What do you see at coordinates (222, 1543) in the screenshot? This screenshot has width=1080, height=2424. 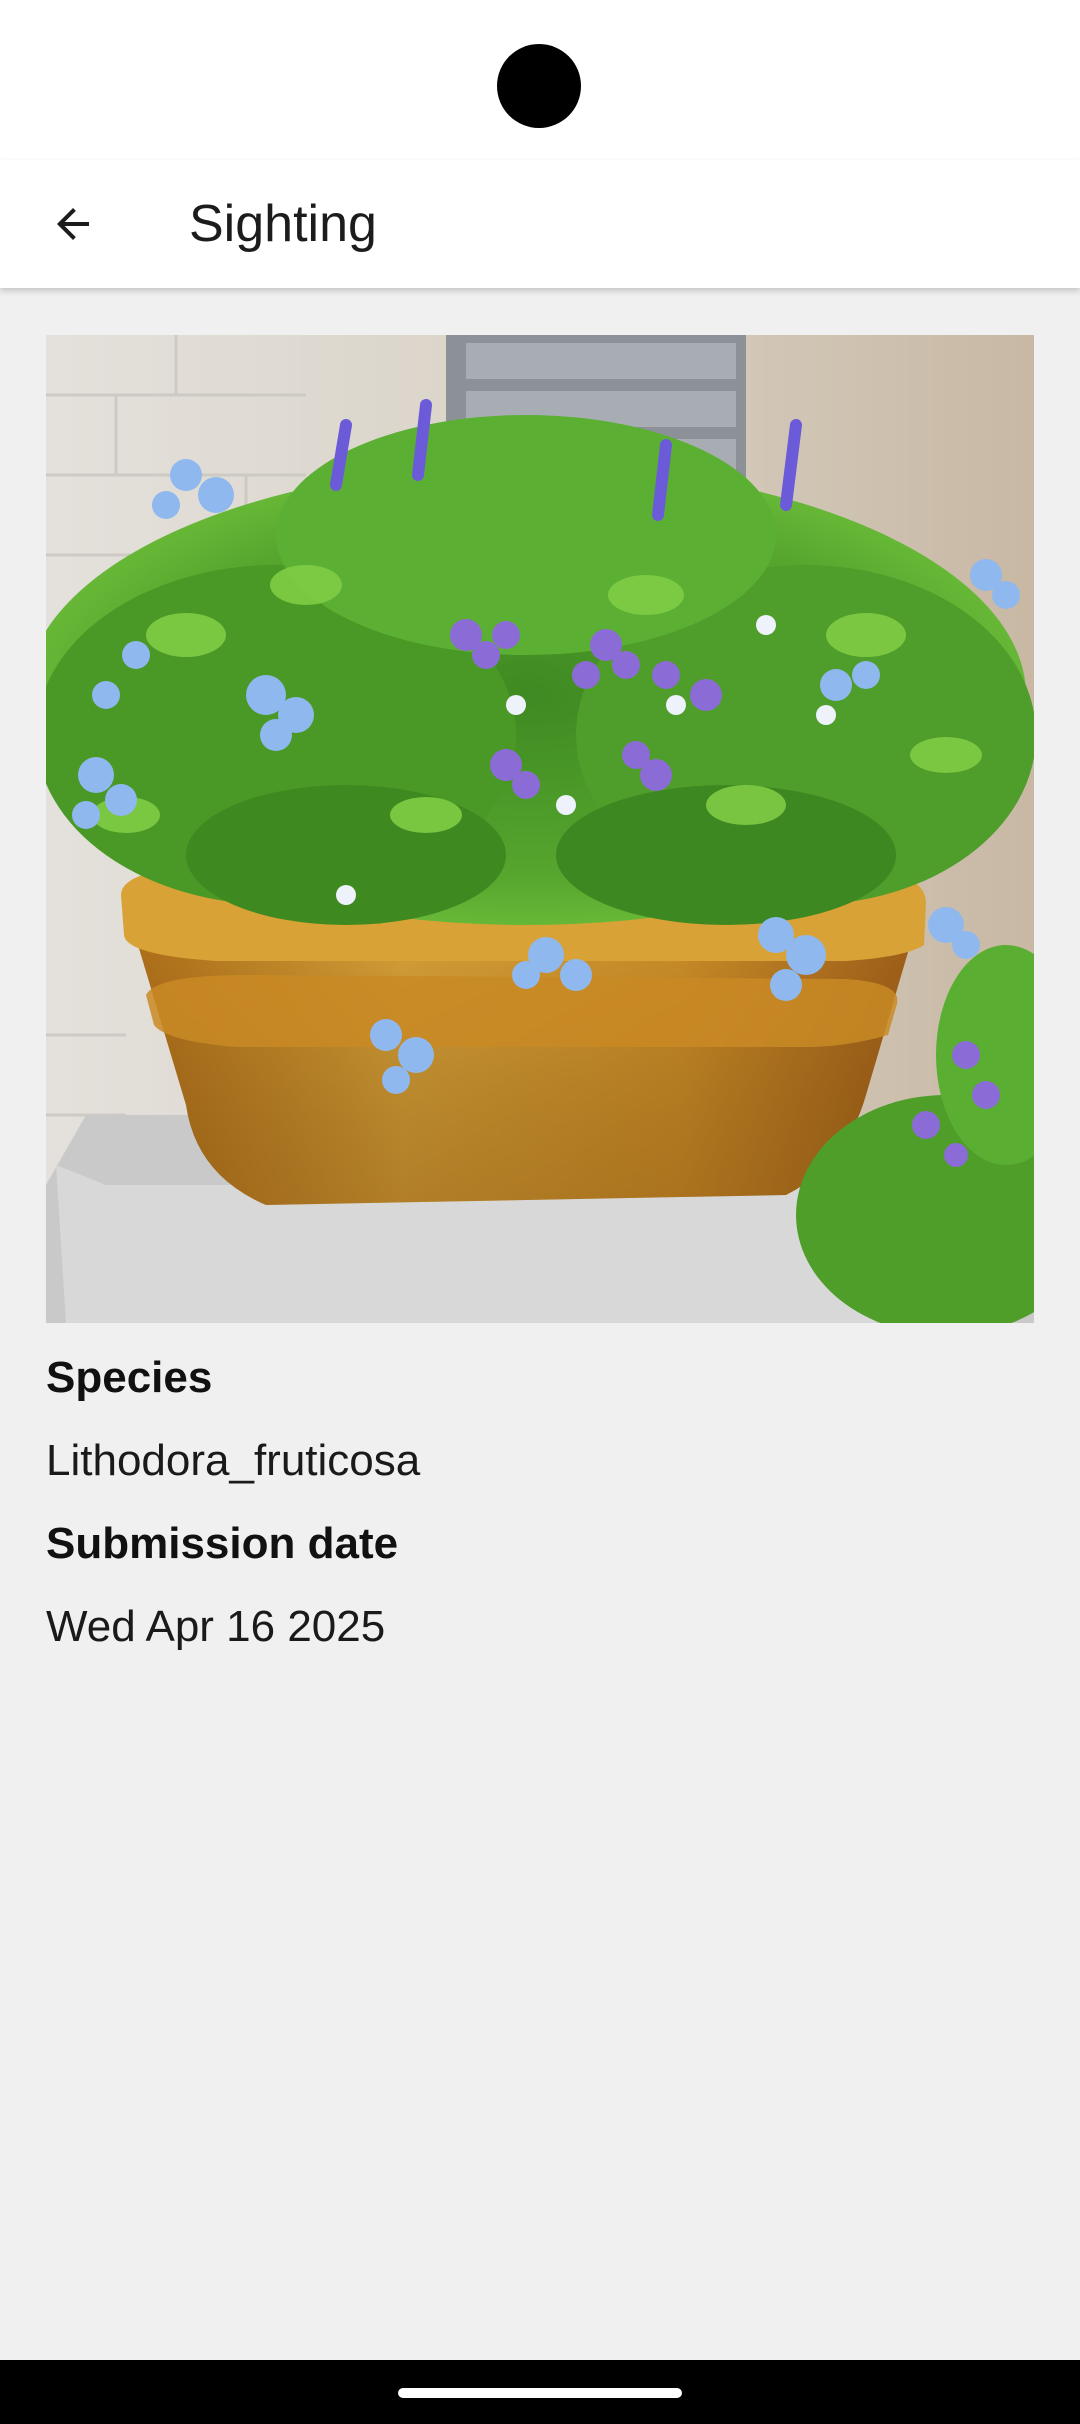 I see `submission-date-label: Submission date` at bounding box center [222, 1543].